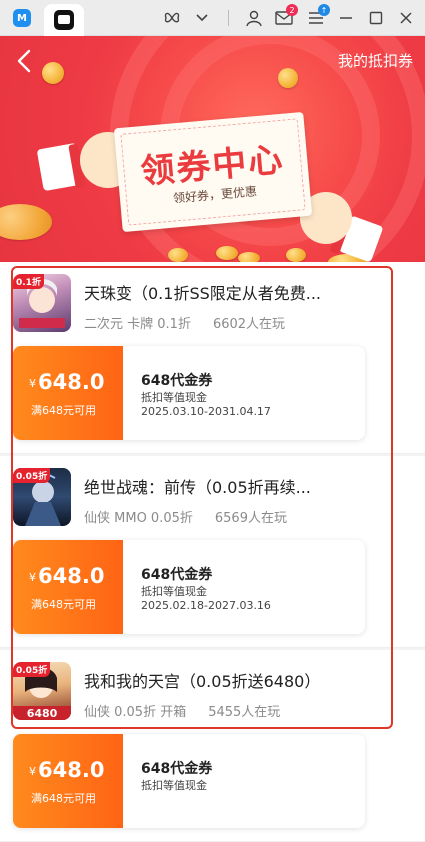 The image size is (425, 842). I want to click on tab-game, so click(64, 20).